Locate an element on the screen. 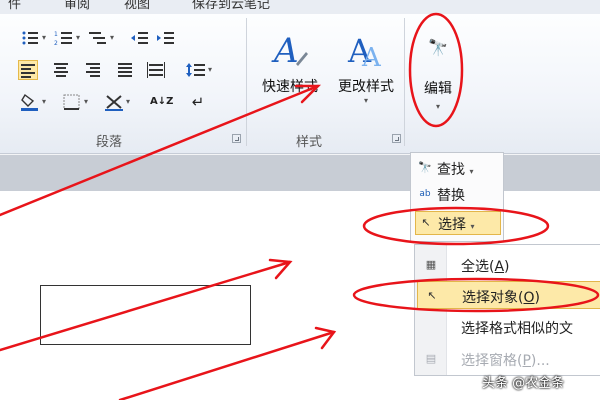 The width and height of the screenshot is (600, 400). select-all-menu-item: ▦ 全选(A) is located at coordinates (508, 265).